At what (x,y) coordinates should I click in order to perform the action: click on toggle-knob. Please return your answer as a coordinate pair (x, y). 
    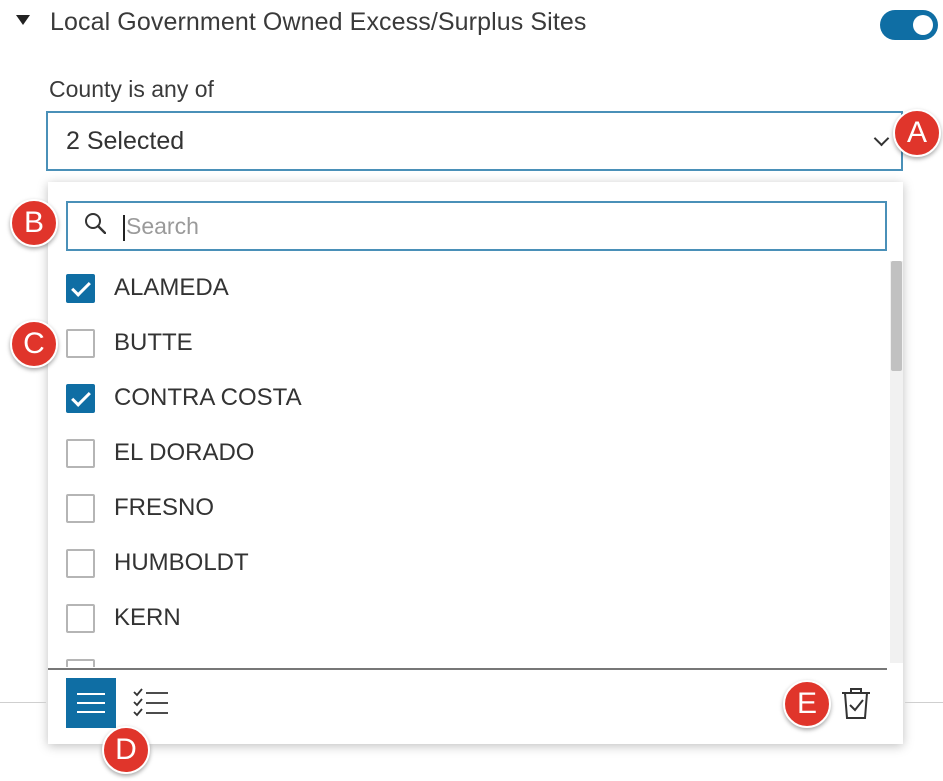
    Looking at the image, I should click on (923, 25).